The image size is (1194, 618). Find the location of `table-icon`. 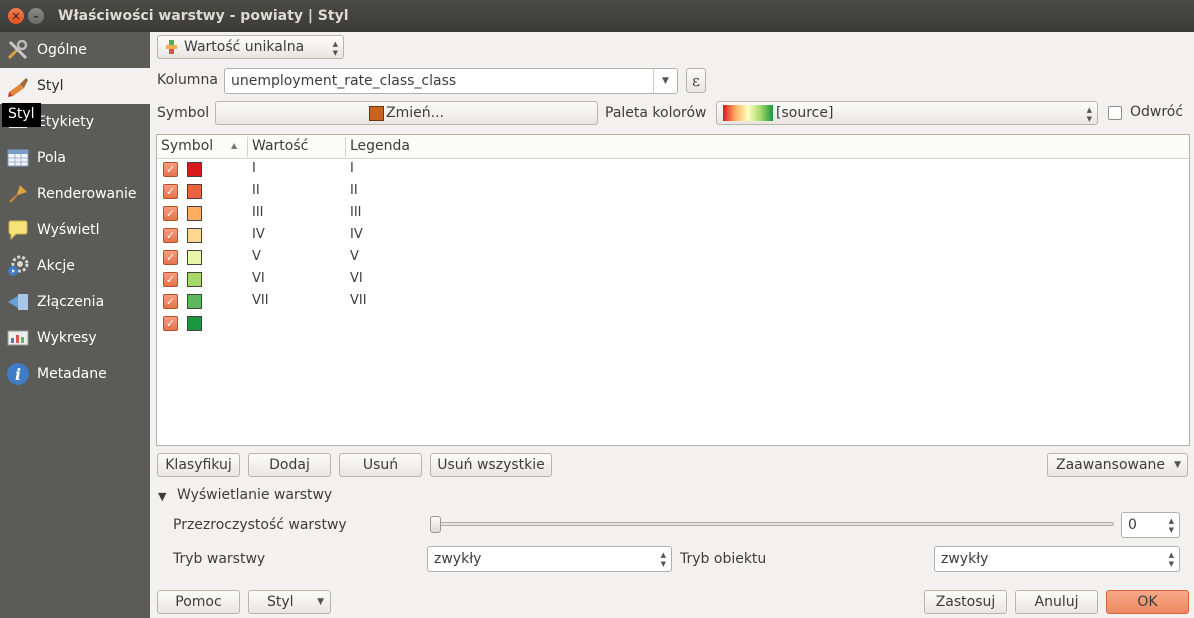

table-icon is located at coordinates (18, 158).